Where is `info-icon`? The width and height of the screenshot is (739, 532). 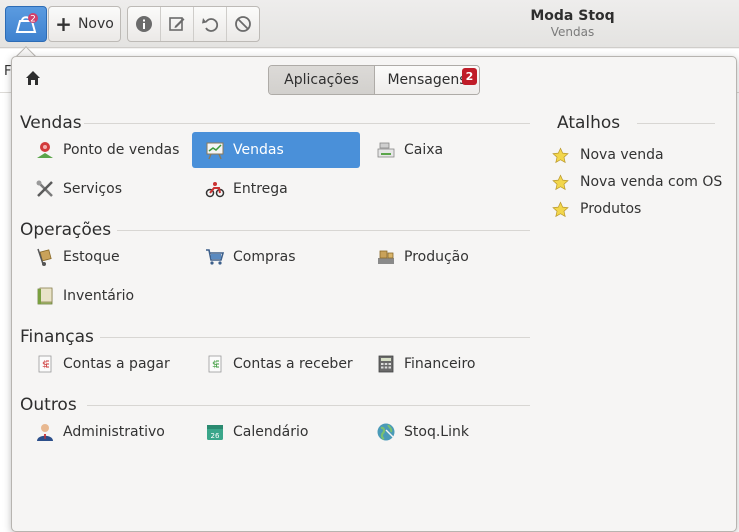 info-icon is located at coordinates (144, 24).